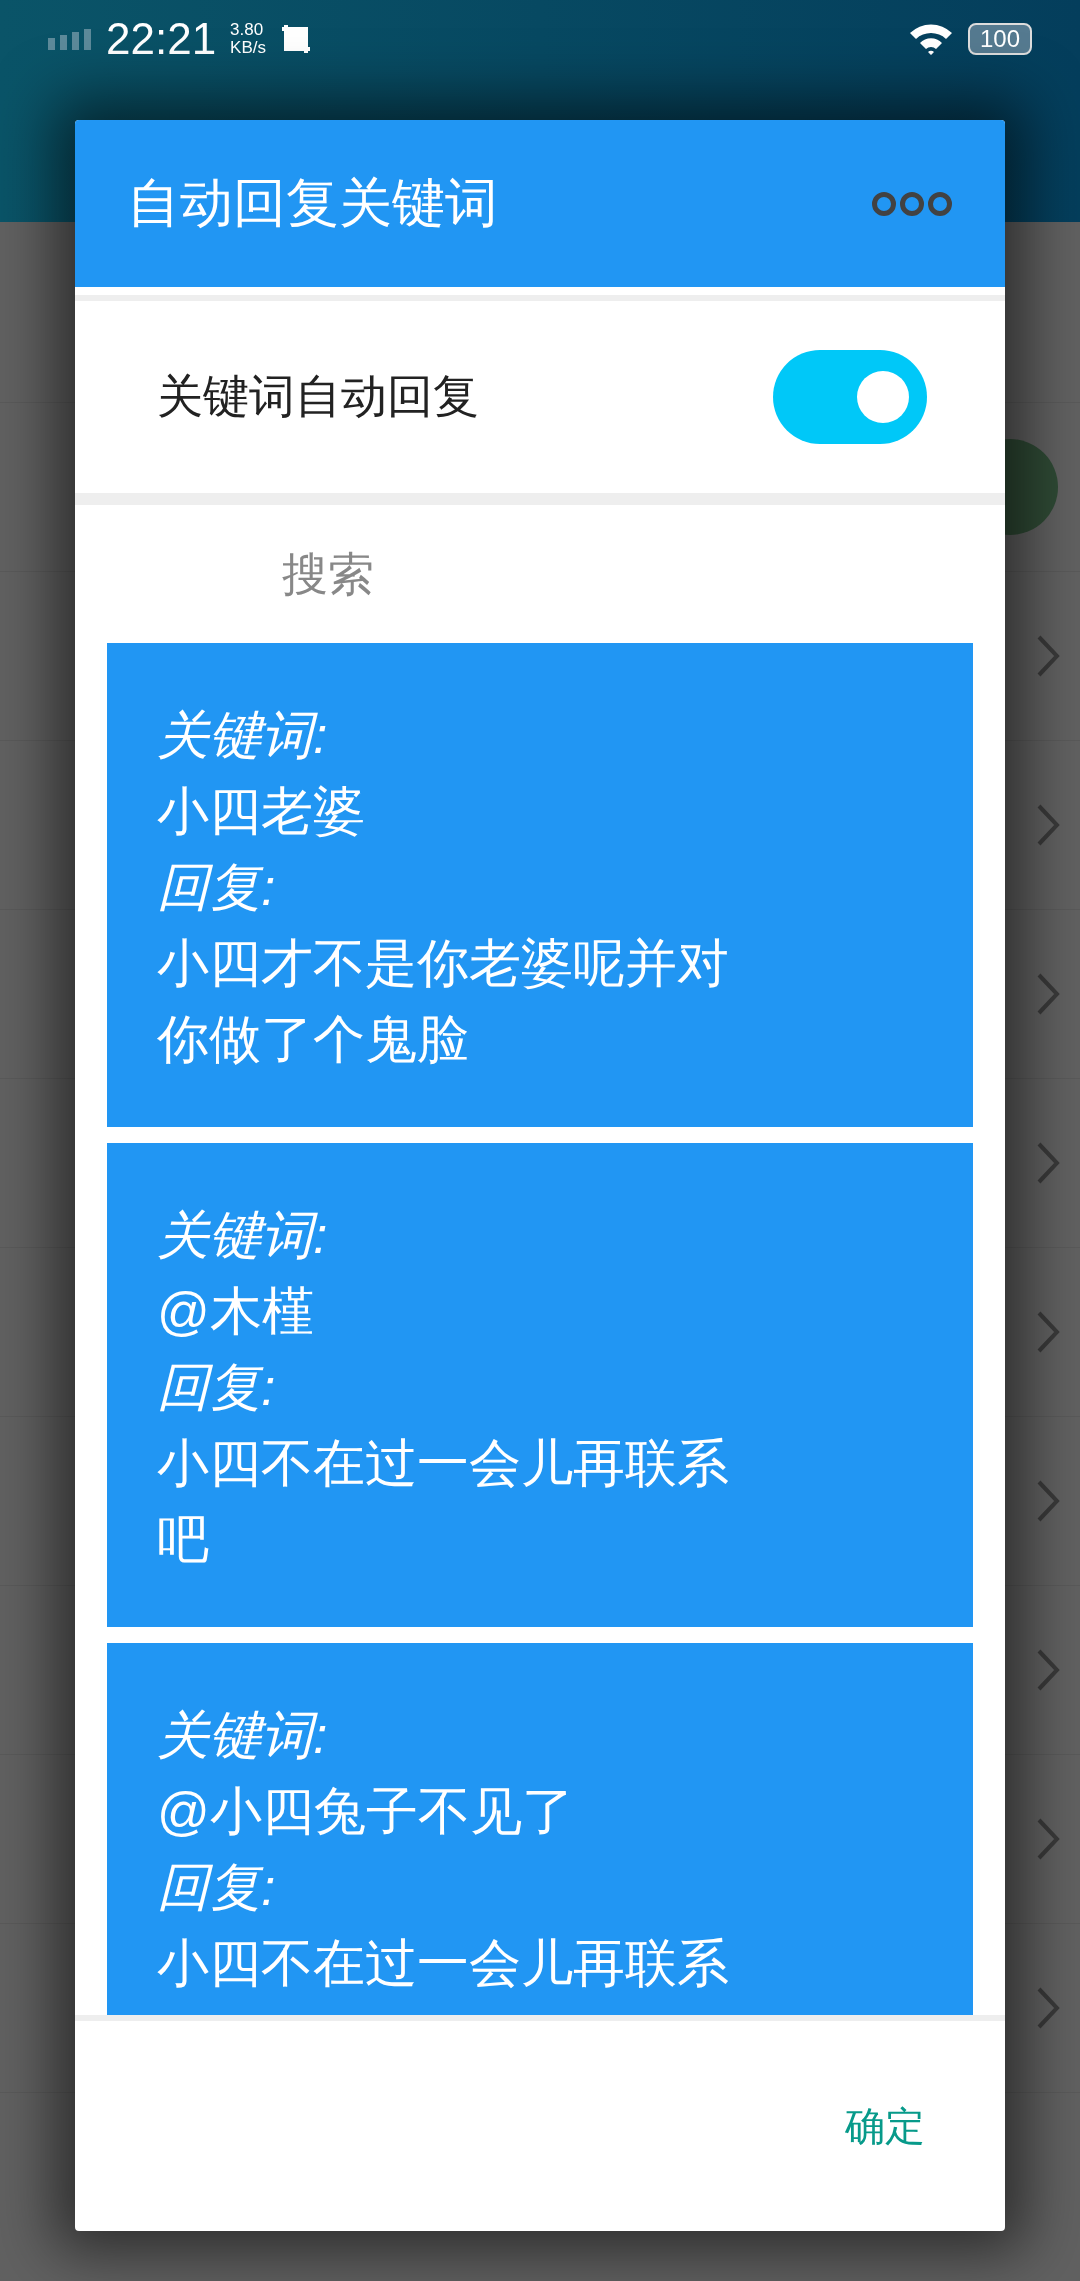 This screenshot has height=2281, width=1080. I want to click on switch-label: 关键词自动回复, so click(318, 396).